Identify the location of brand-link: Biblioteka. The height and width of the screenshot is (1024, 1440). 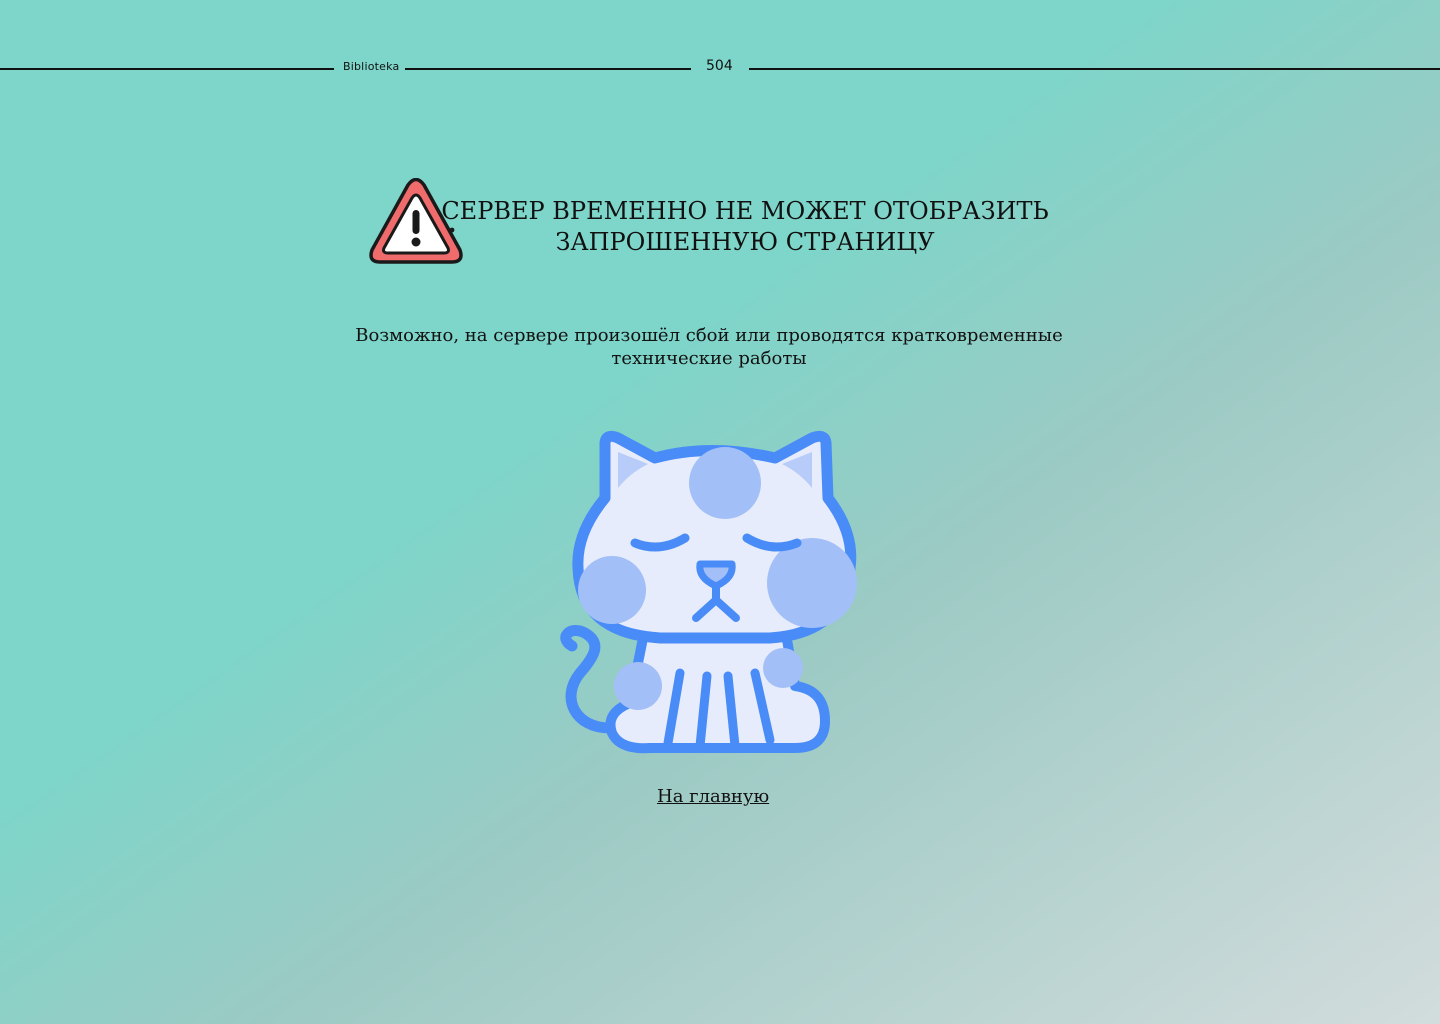
(371, 66).